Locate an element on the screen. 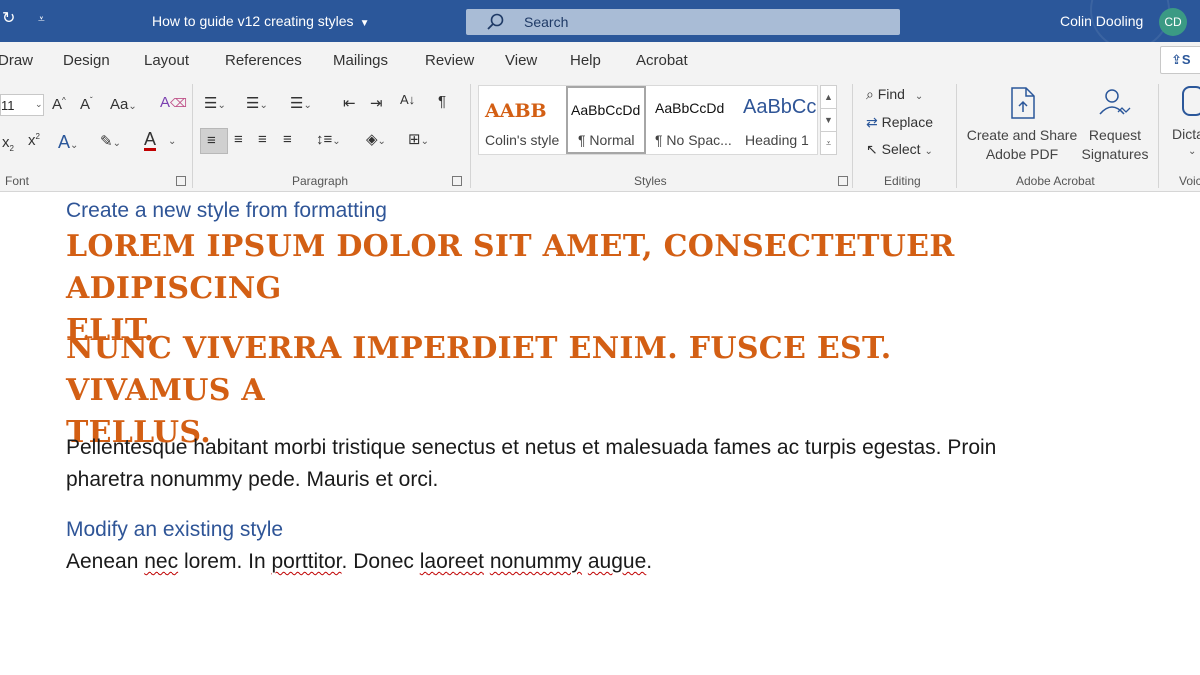 This screenshot has width=1200, height=675. search-placeholder: Search is located at coordinates (546, 22).